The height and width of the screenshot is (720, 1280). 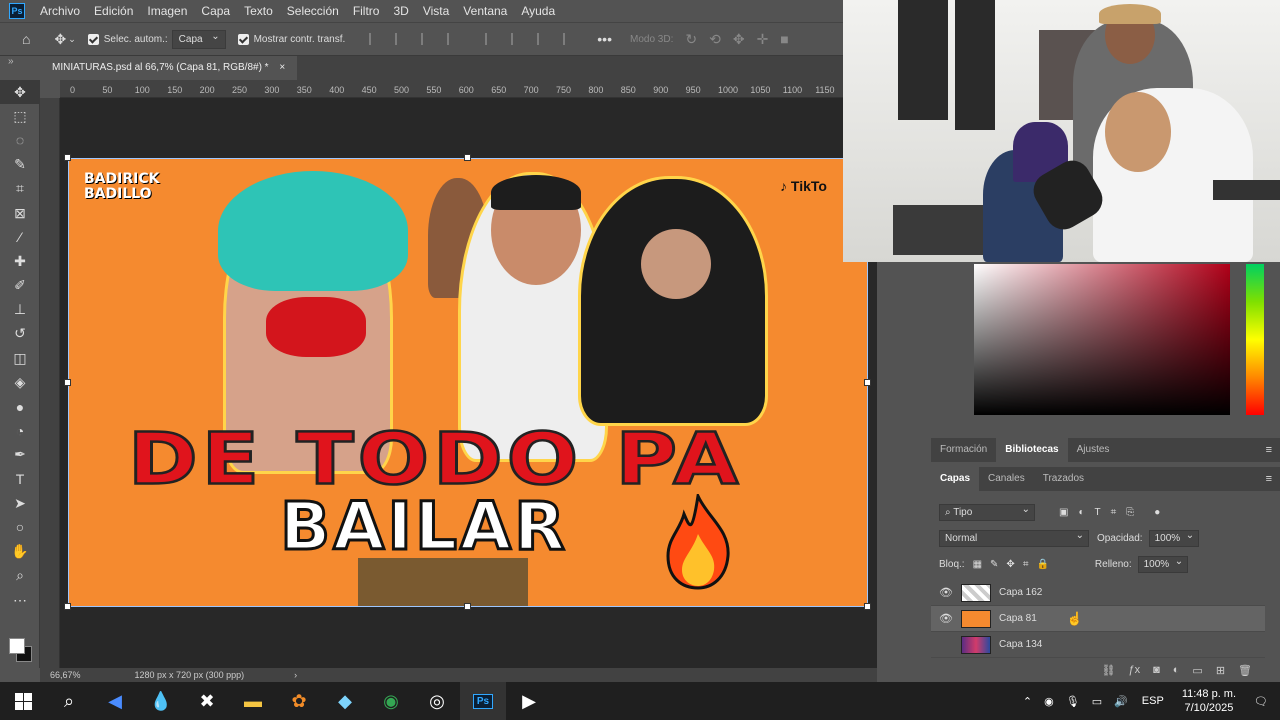 I want to click on tab-ajustes: Ajustes, so click(x=1093, y=450).